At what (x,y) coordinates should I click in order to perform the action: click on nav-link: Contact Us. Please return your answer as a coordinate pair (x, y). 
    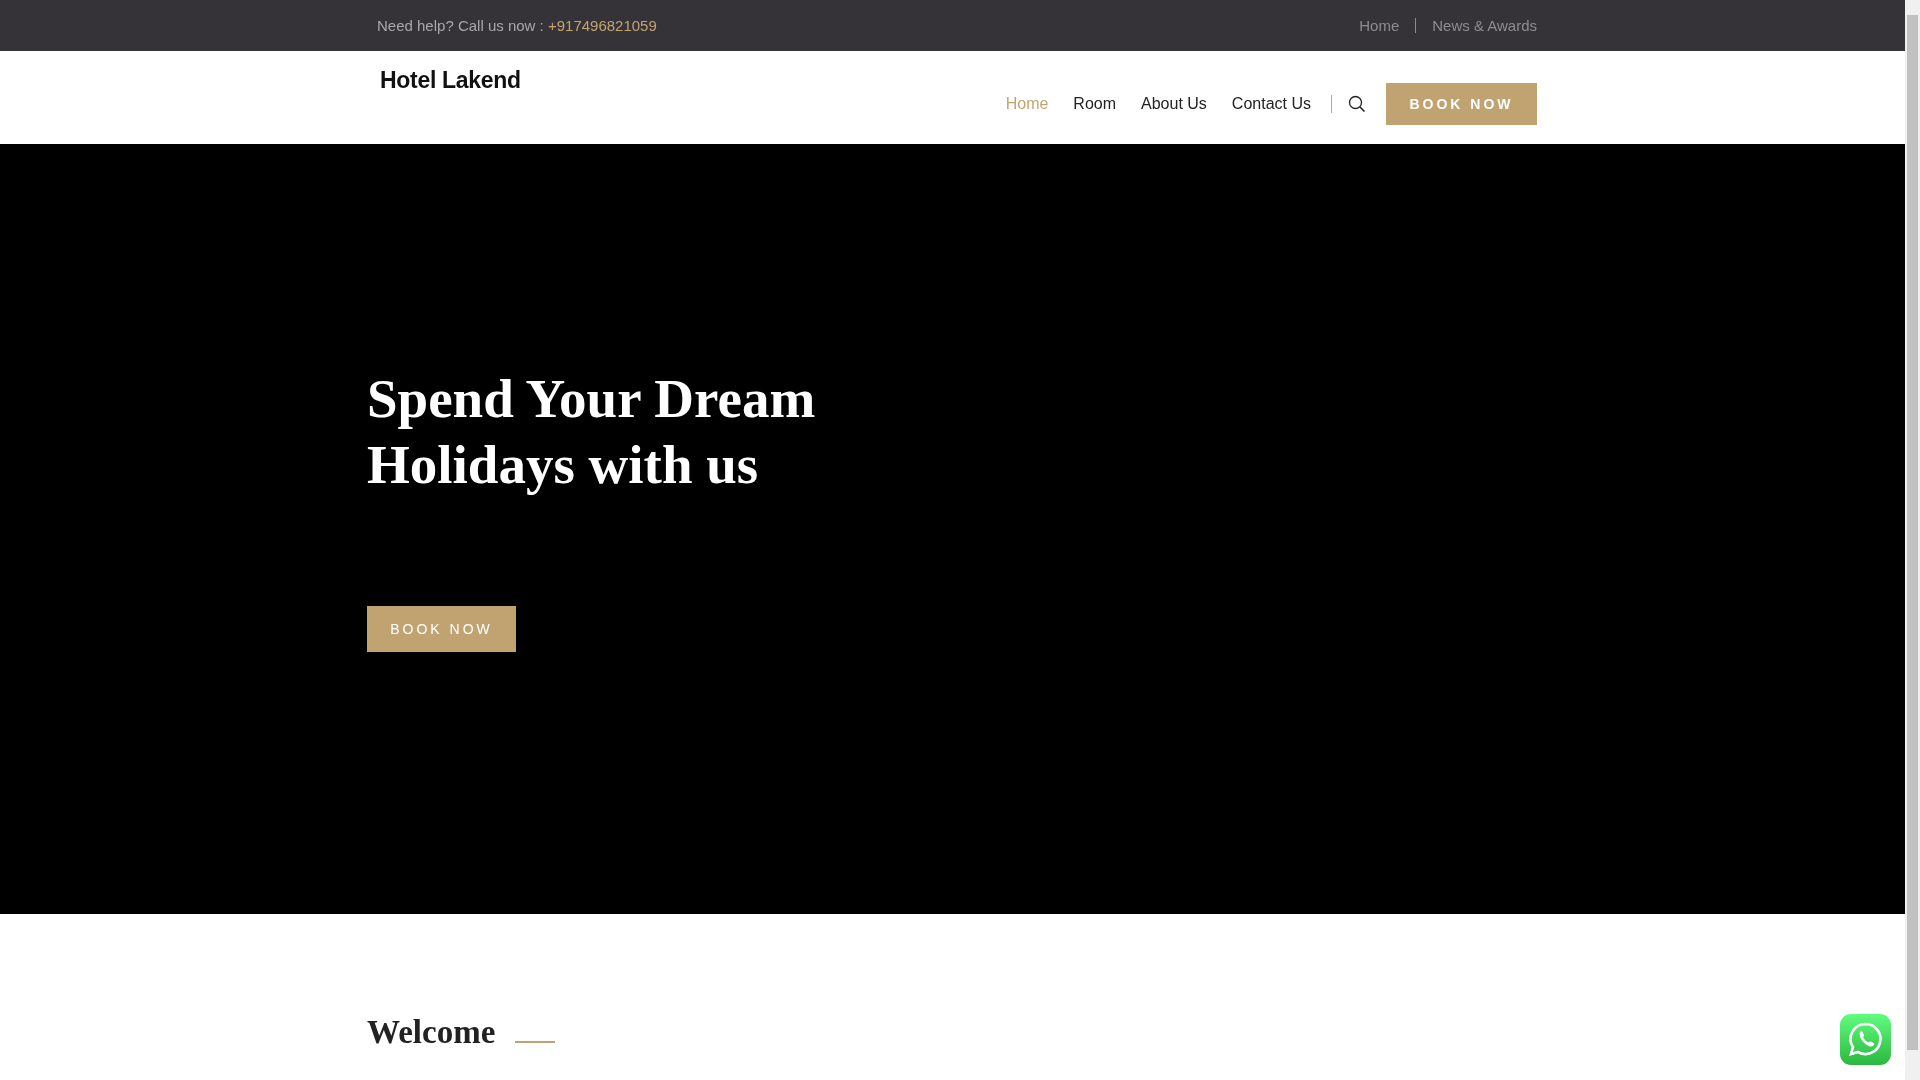
    Looking at the image, I should click on (1271, 104).